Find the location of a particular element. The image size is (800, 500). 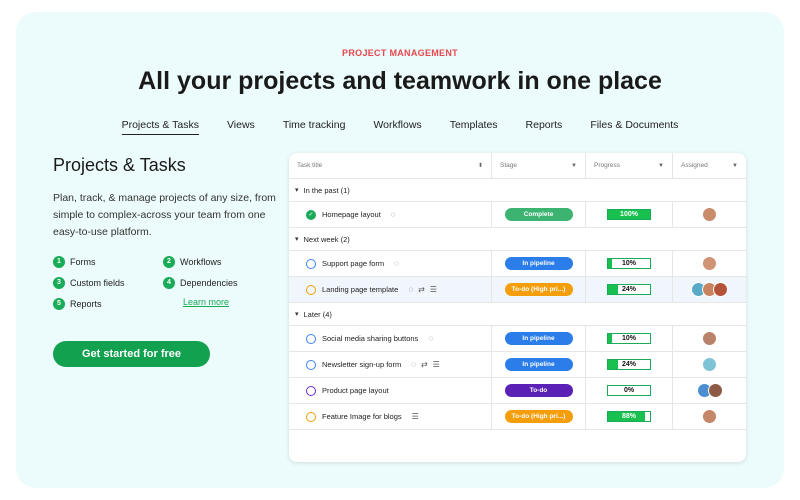

column-header-progress: Progress ▼ is located at coordinates (629, 165).